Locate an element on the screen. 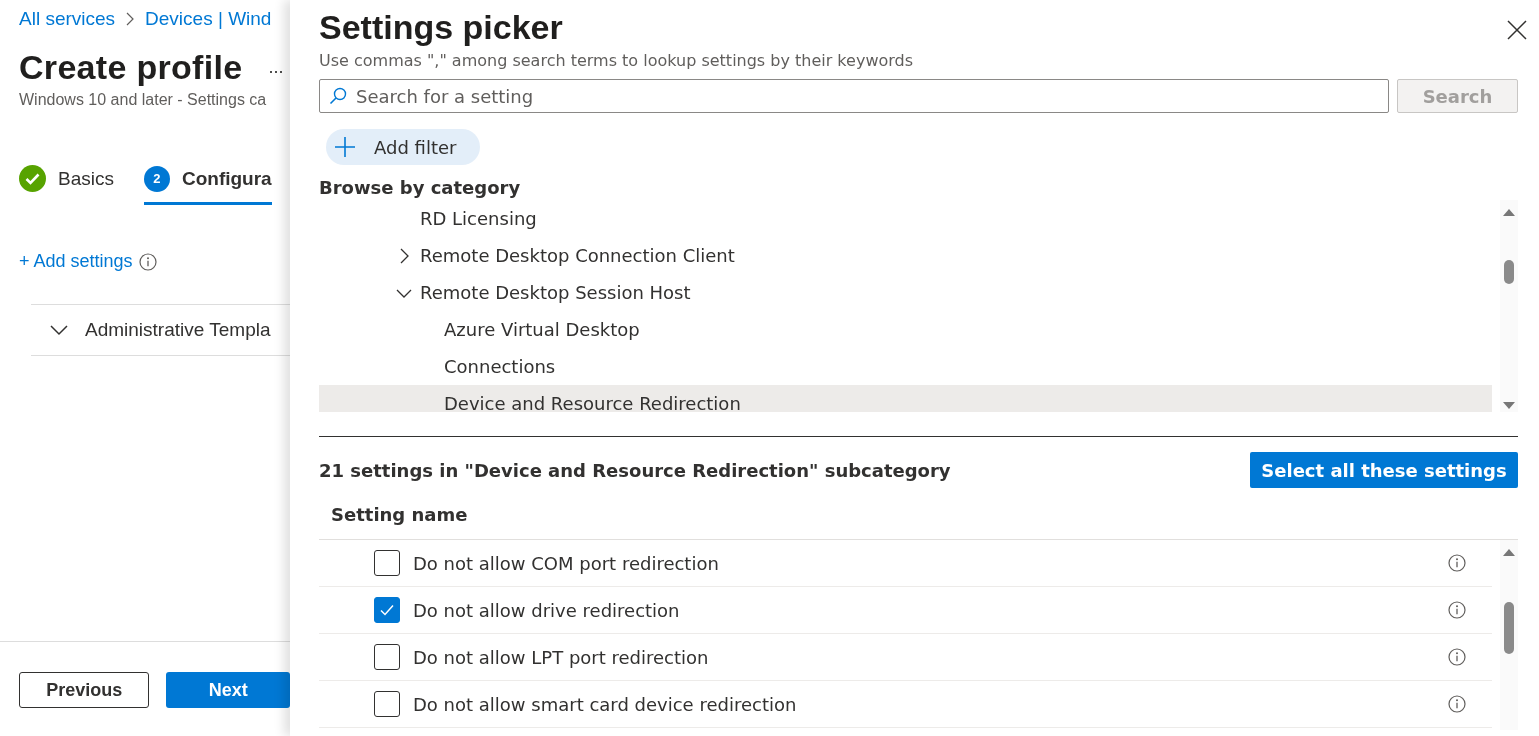 This screenshot has height=736, width=1539. results-summary: 21 settings in "Device and Resource Redirection" subcategory is located at coordinates (635, 470).